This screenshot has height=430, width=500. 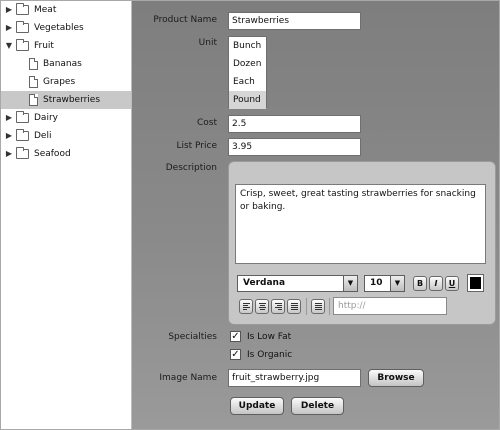 I want to click on align-right-button, so click(x=278, y=306).